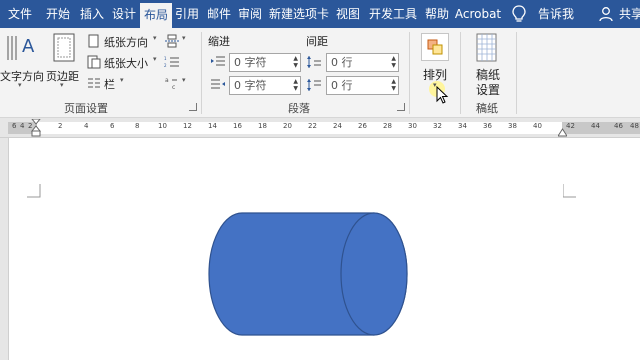 The height and width of the screenshot is (360, 640). Describe the element at coordinates (519, 14) in the screenshot. I see `lightbulb-icon` at that location.